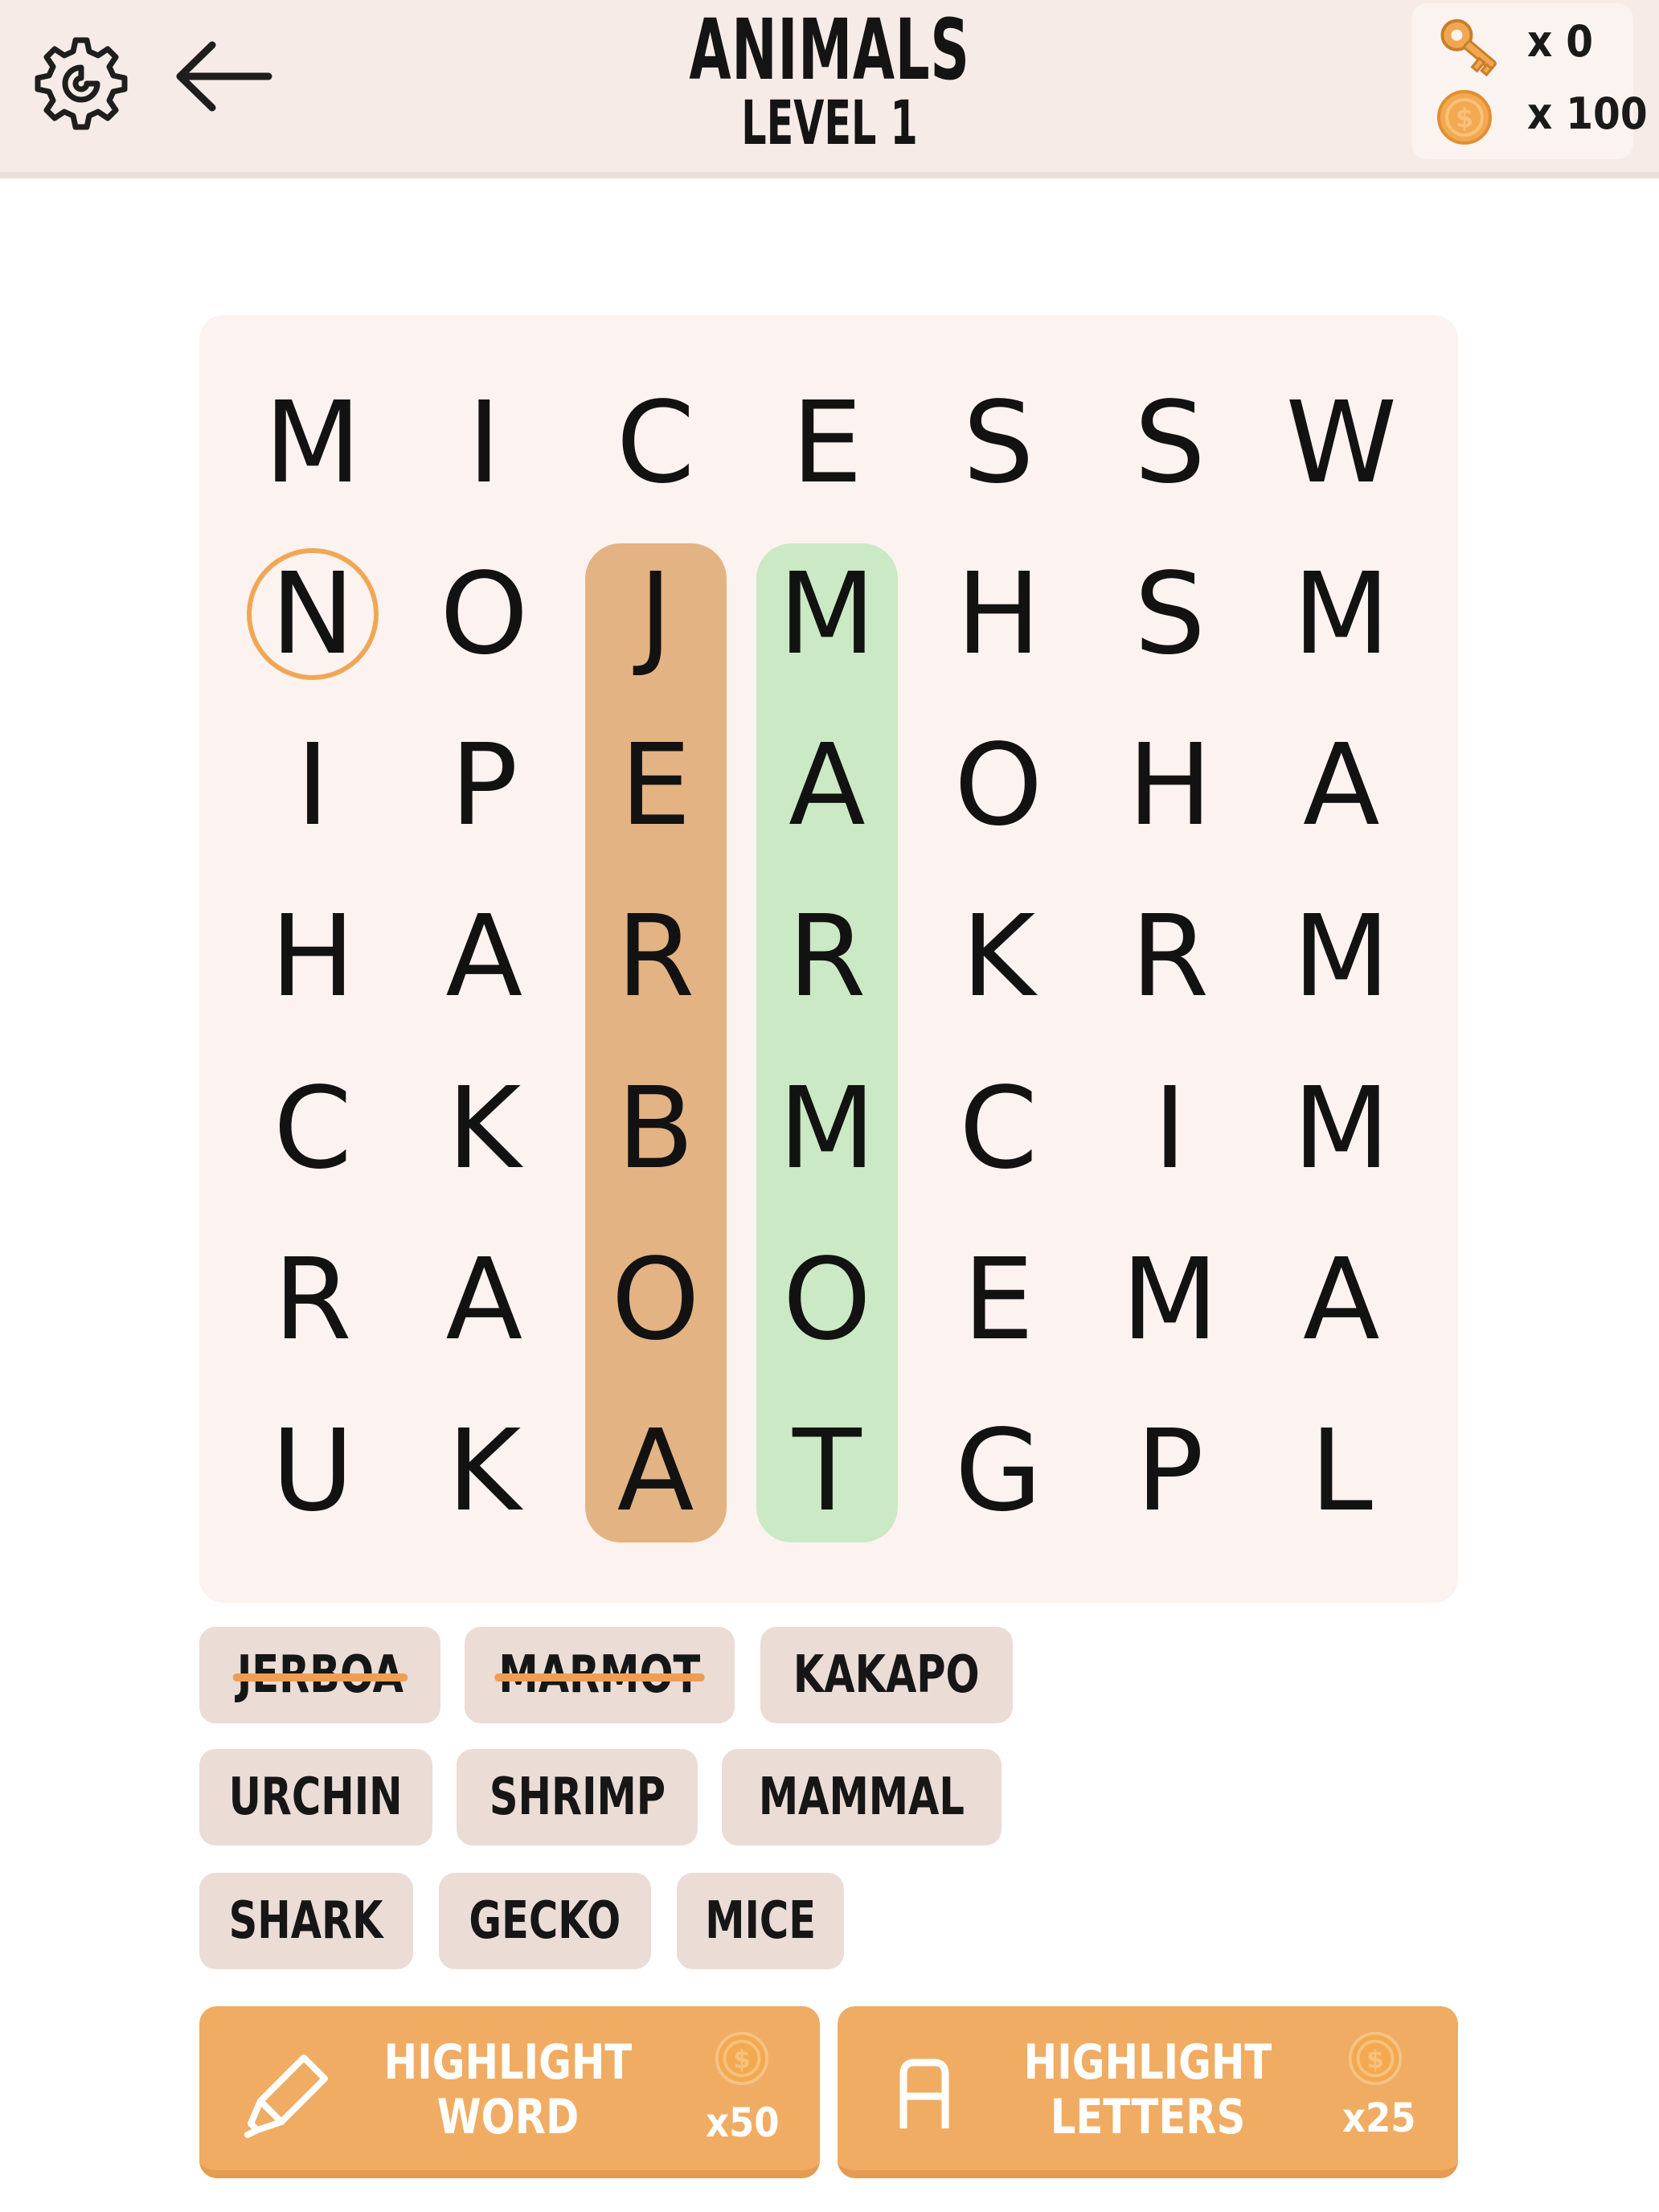 The width and height of the screenshot is (1659, 2212). I want to click on highlight-word-line1: HIGHLIGHT, so click(508, 2062).